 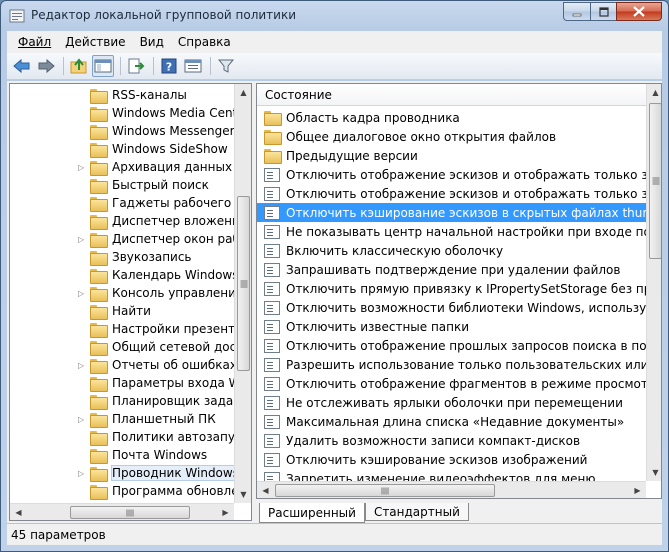 What do you see at coordinates (451, 250) in the screenshot?
I see `list-item: Включить классическую оболочку` at bounding box center [451, 250].